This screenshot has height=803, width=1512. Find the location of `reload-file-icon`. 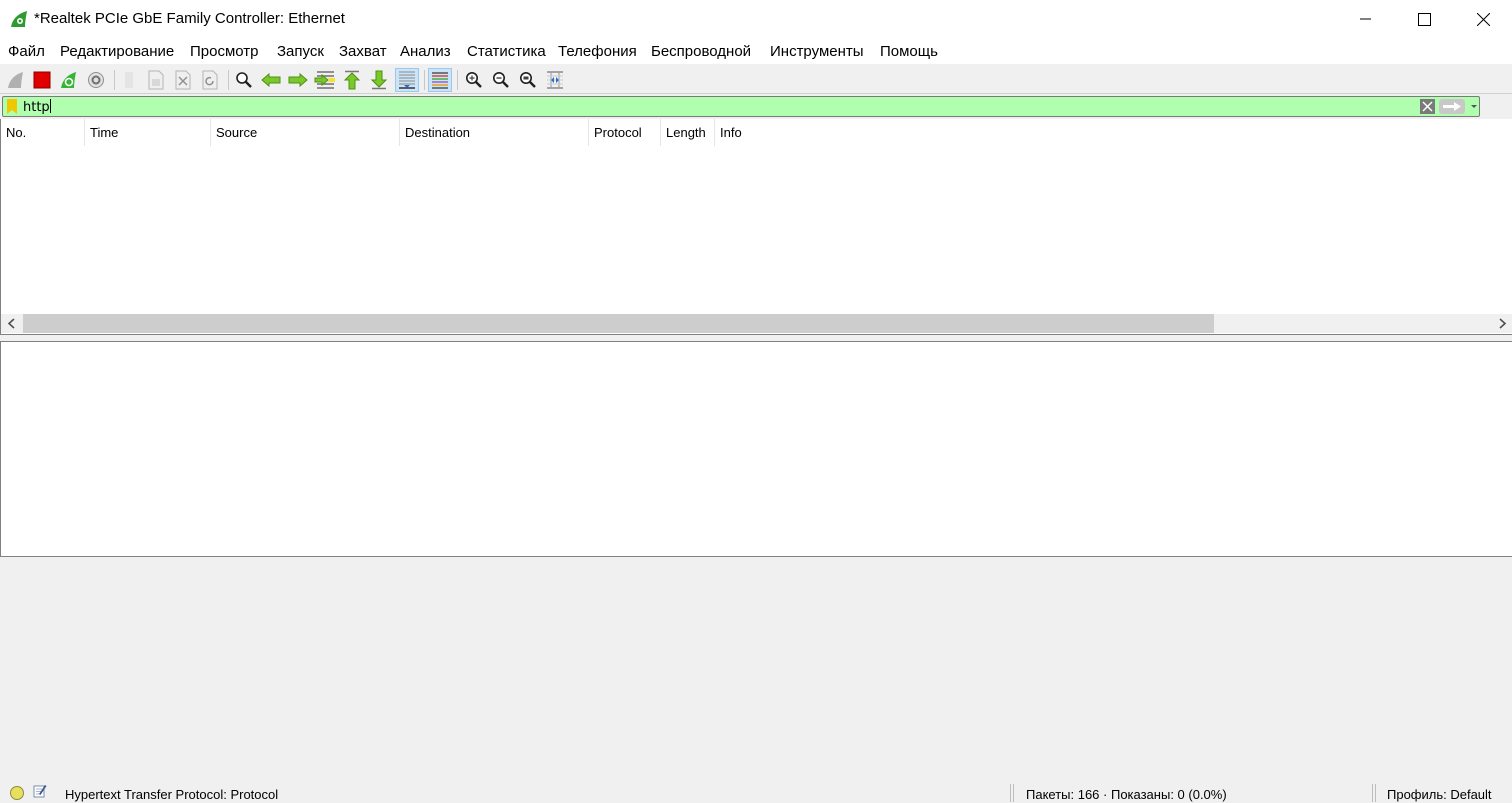

reload-file-icon is located at coordinates (210, 80).